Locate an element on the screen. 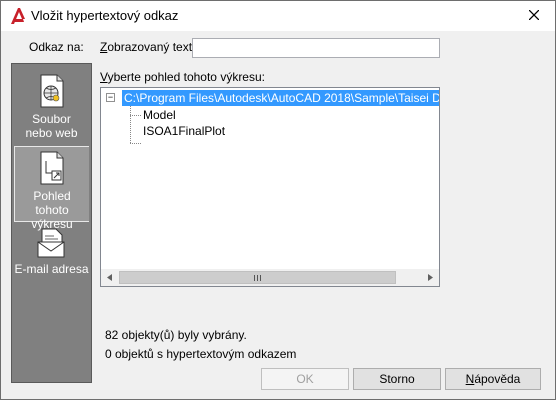 This screenshot has height=400, width=556. close-button is located at coordinates (534, 15).